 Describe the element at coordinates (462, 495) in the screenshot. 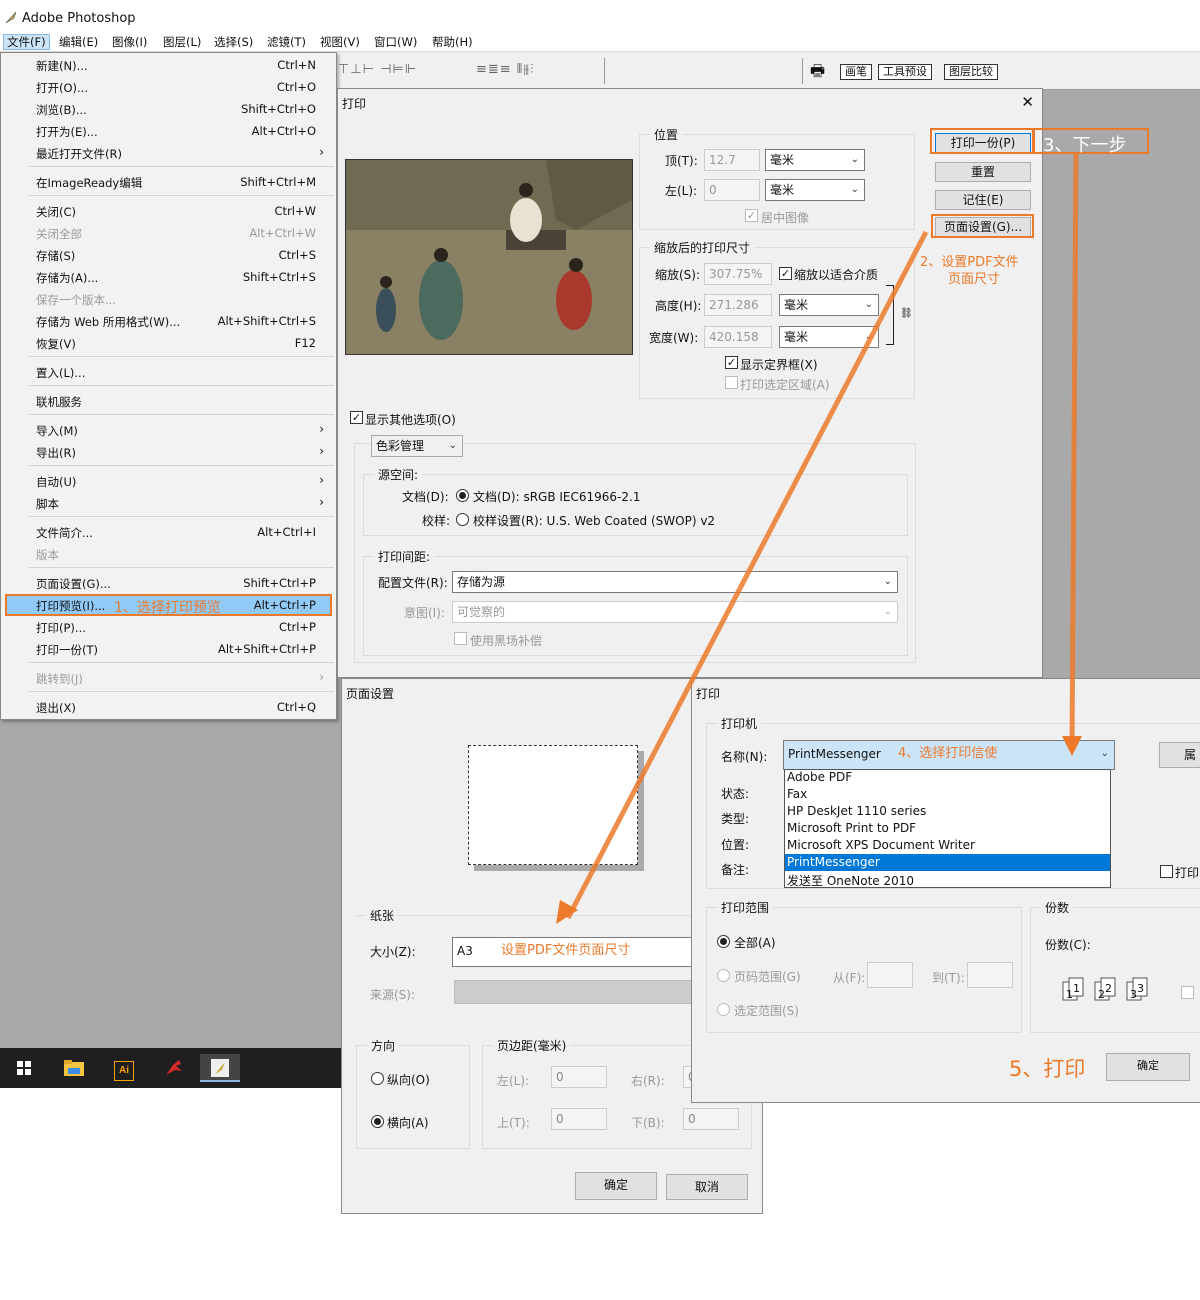

I see `document-radio` at that location.